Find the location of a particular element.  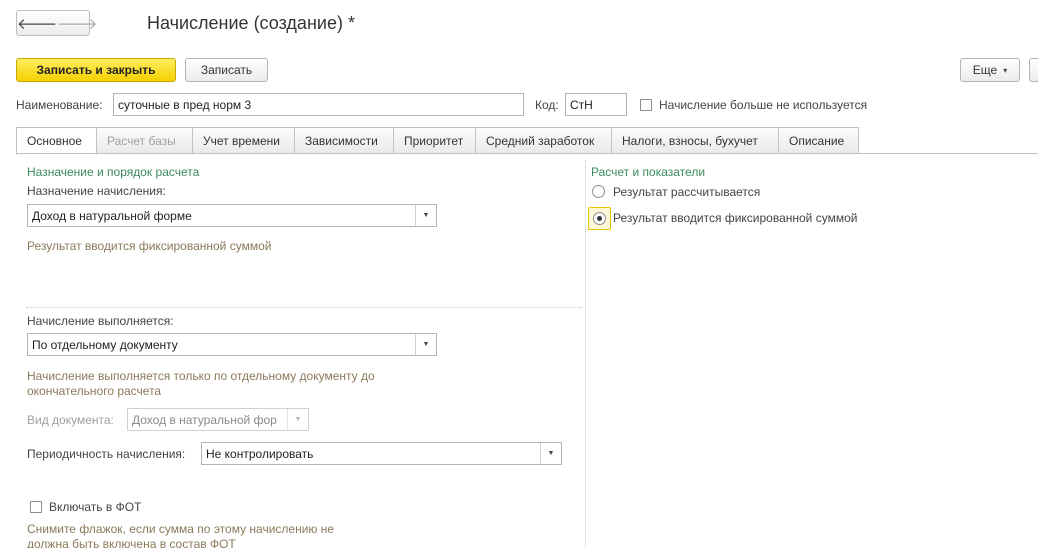

purpose-hint: Результат вводится фиксированной суммой is located at coordinates (149, 246).